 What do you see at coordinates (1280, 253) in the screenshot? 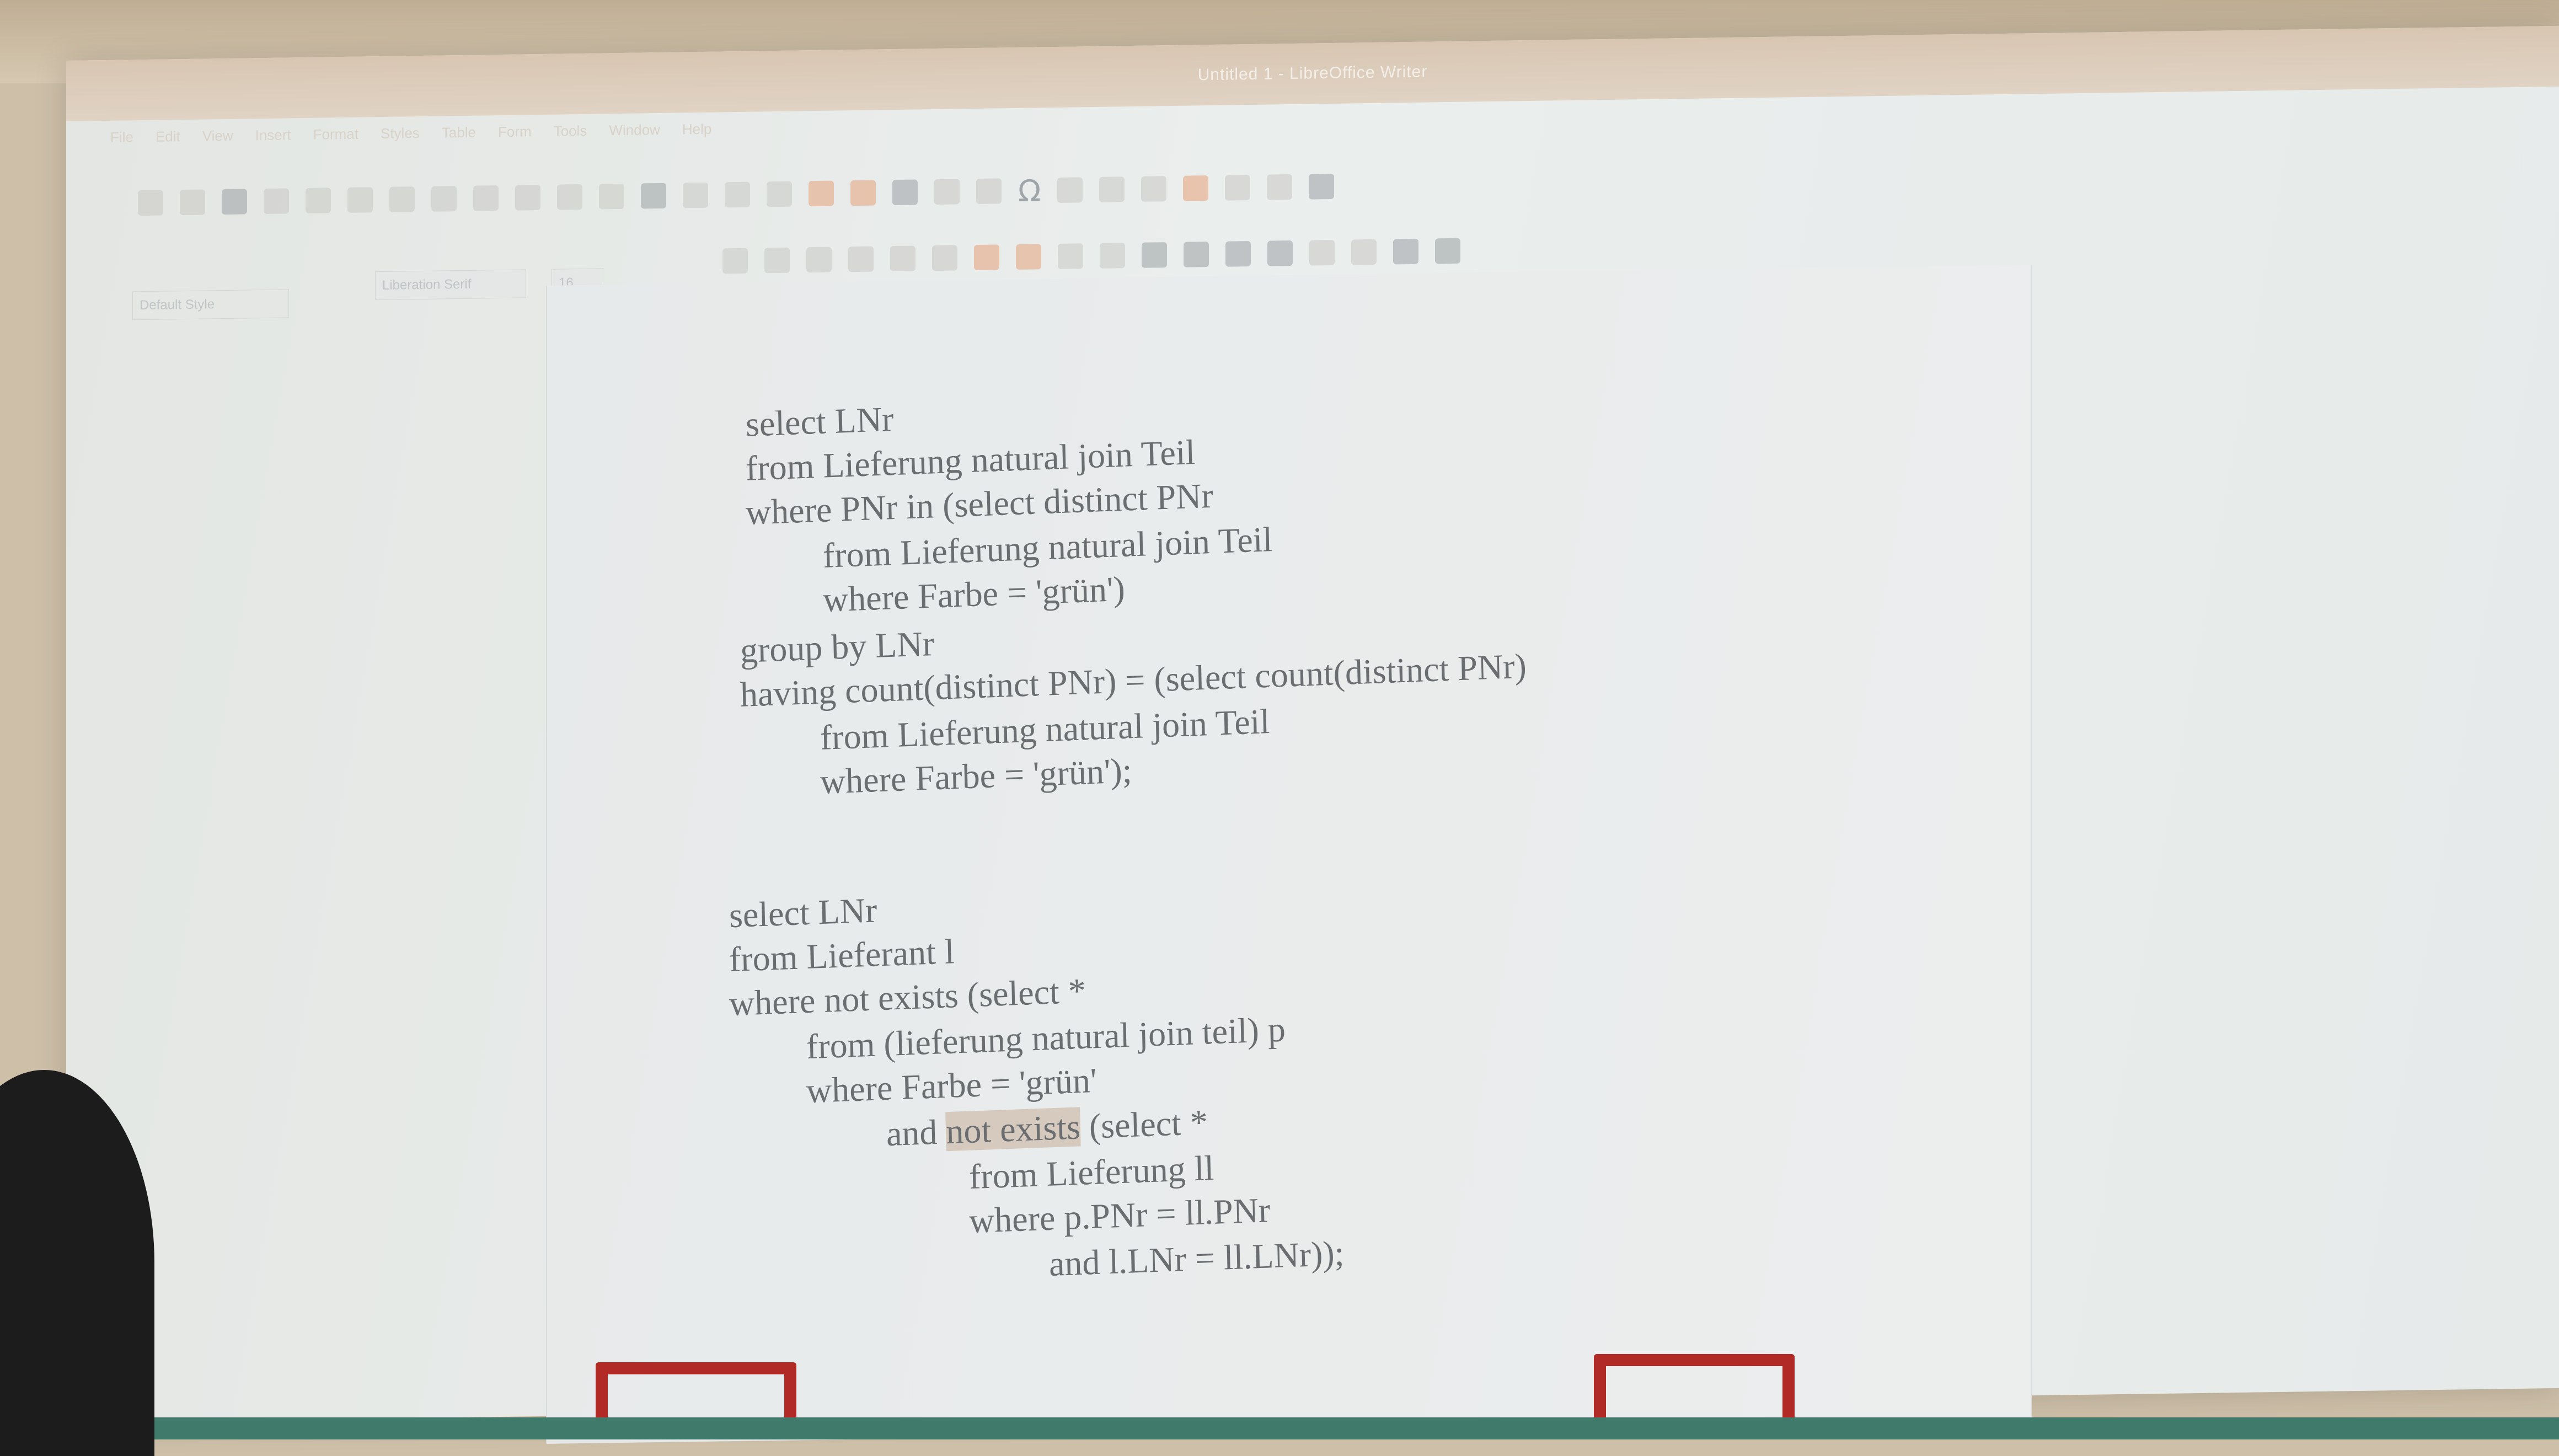
I see `justify-icon` at bounding box center [1280, 253].